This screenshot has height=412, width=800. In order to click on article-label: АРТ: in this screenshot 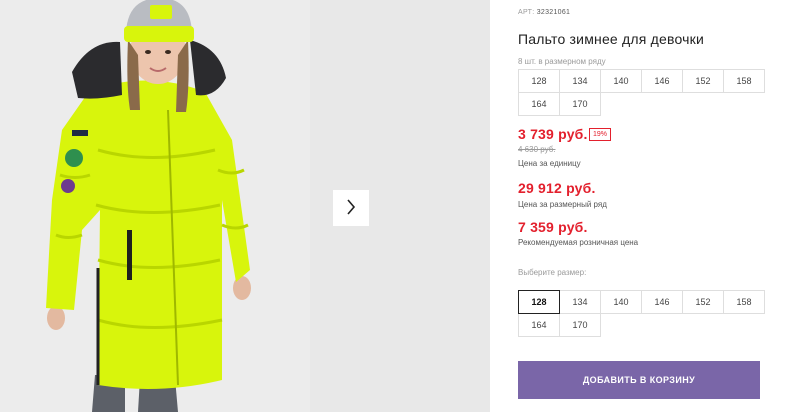, I will do `click(526, 12)`.